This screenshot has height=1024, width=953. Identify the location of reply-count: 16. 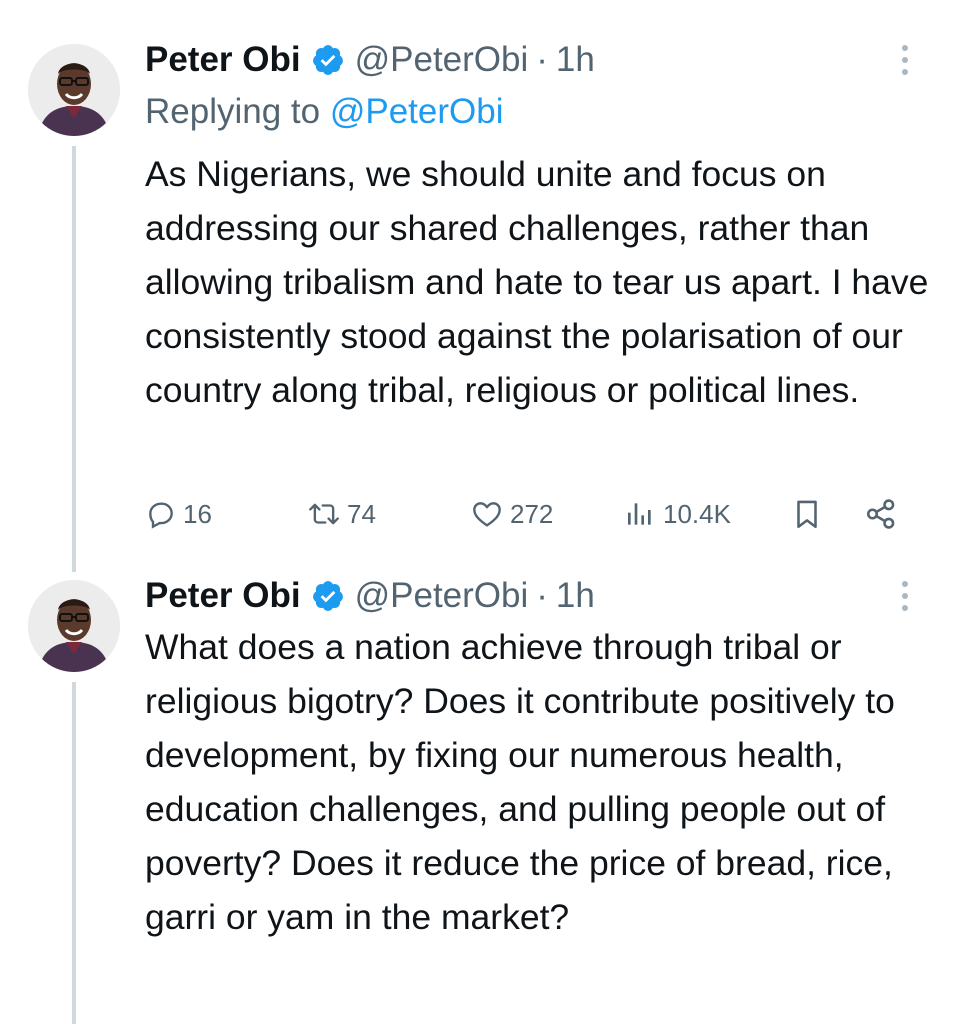
(197, 513).